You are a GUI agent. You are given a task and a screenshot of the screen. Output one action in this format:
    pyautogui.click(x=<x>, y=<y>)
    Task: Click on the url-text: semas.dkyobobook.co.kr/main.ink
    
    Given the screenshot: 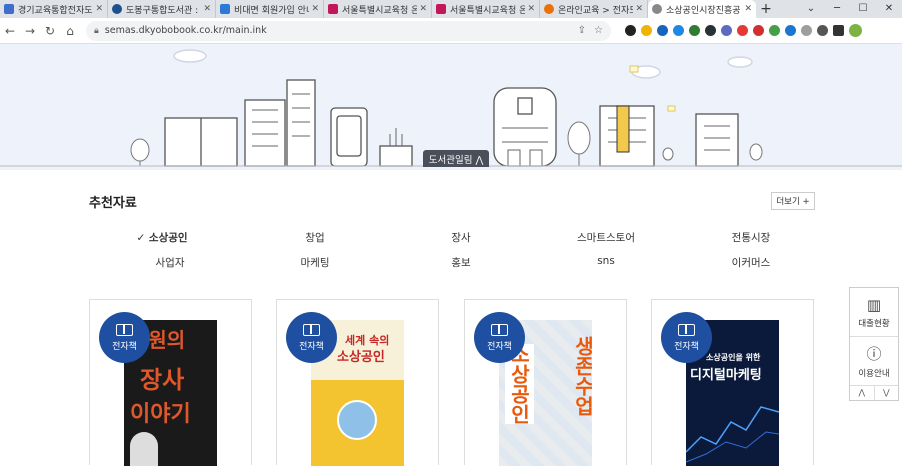 What is the action you would take?
    pyautogui.click(x=337, y=30)
    